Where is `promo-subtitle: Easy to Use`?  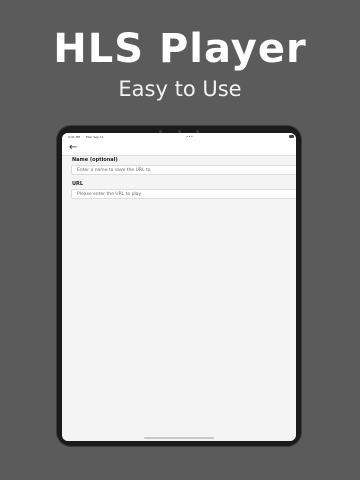
promo-subtitle: Easy to Use is located at coordinates (180, 89).